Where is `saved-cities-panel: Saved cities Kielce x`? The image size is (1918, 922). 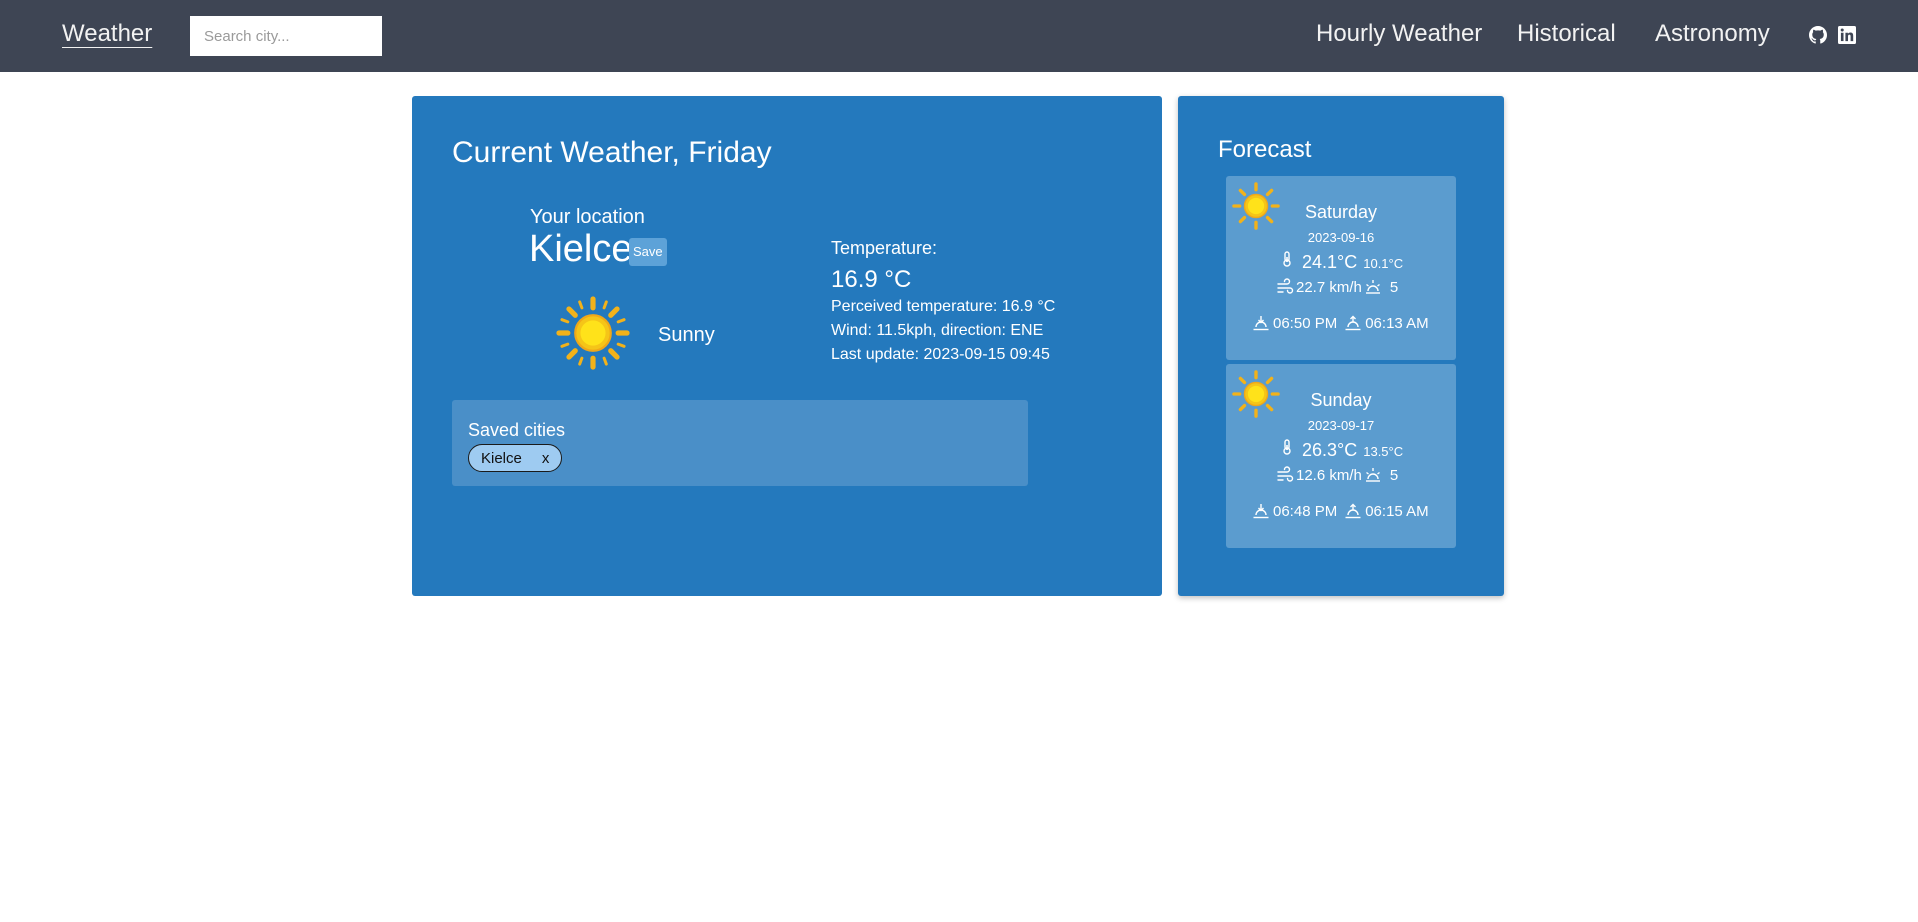 saved-cities-panel: Saved cities Kielce x is located at coordinates (740, 443).